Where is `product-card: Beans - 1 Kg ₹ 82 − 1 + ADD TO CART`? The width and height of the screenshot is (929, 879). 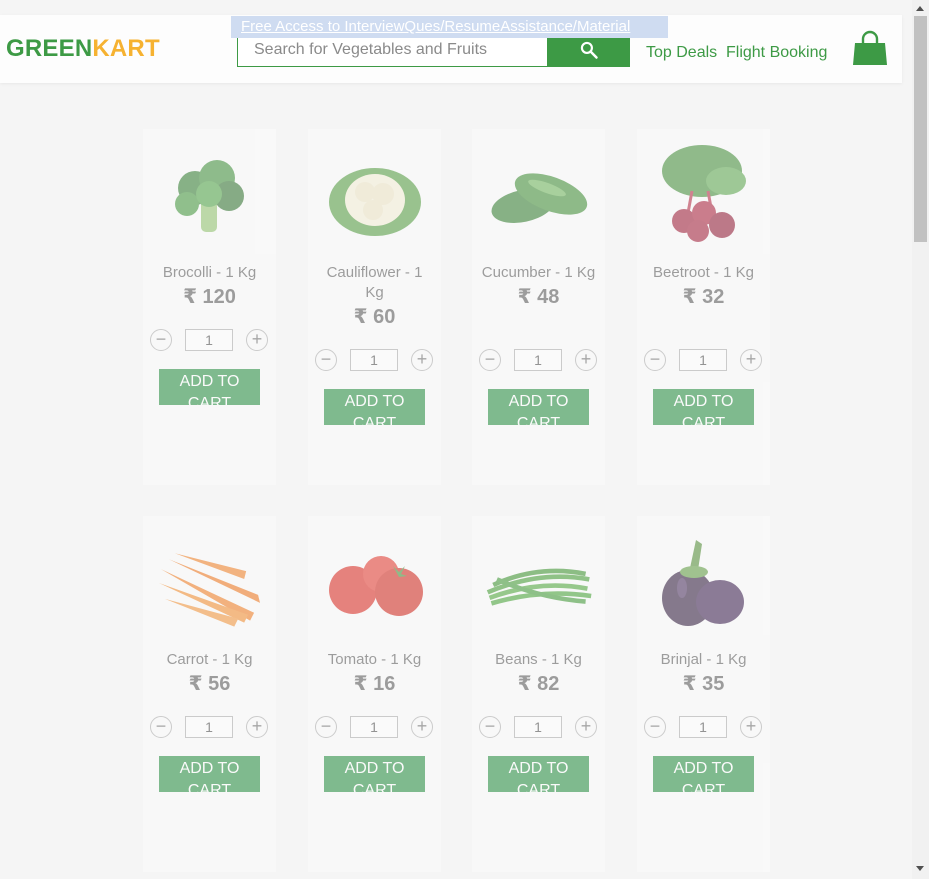
product-card: Beans - 1 Kg ₹ 82 − 1 + ADD TO CART is located at coordinates (538, 694).